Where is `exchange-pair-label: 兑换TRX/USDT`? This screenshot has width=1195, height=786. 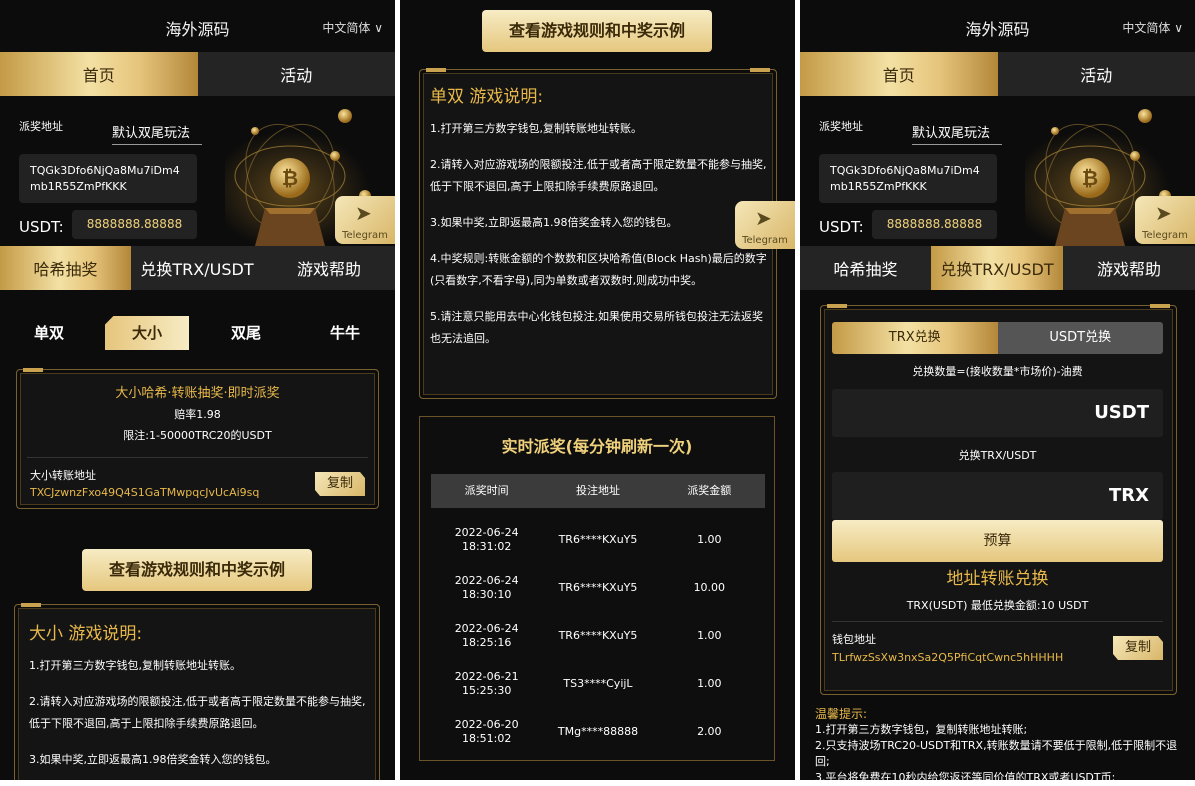 exchange-pair-label: 兑换TRX/USDT is located at coordinates (997, 455).